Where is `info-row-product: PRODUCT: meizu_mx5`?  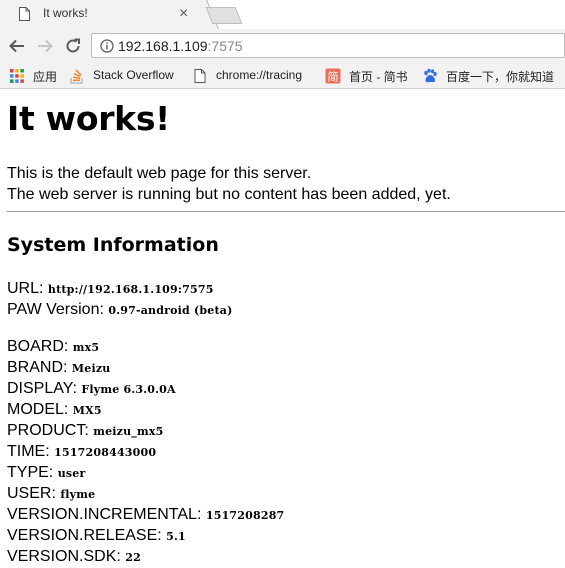
info-row-product: PRODUCT: meizu_mx5 is located at coordinates (85, 431).